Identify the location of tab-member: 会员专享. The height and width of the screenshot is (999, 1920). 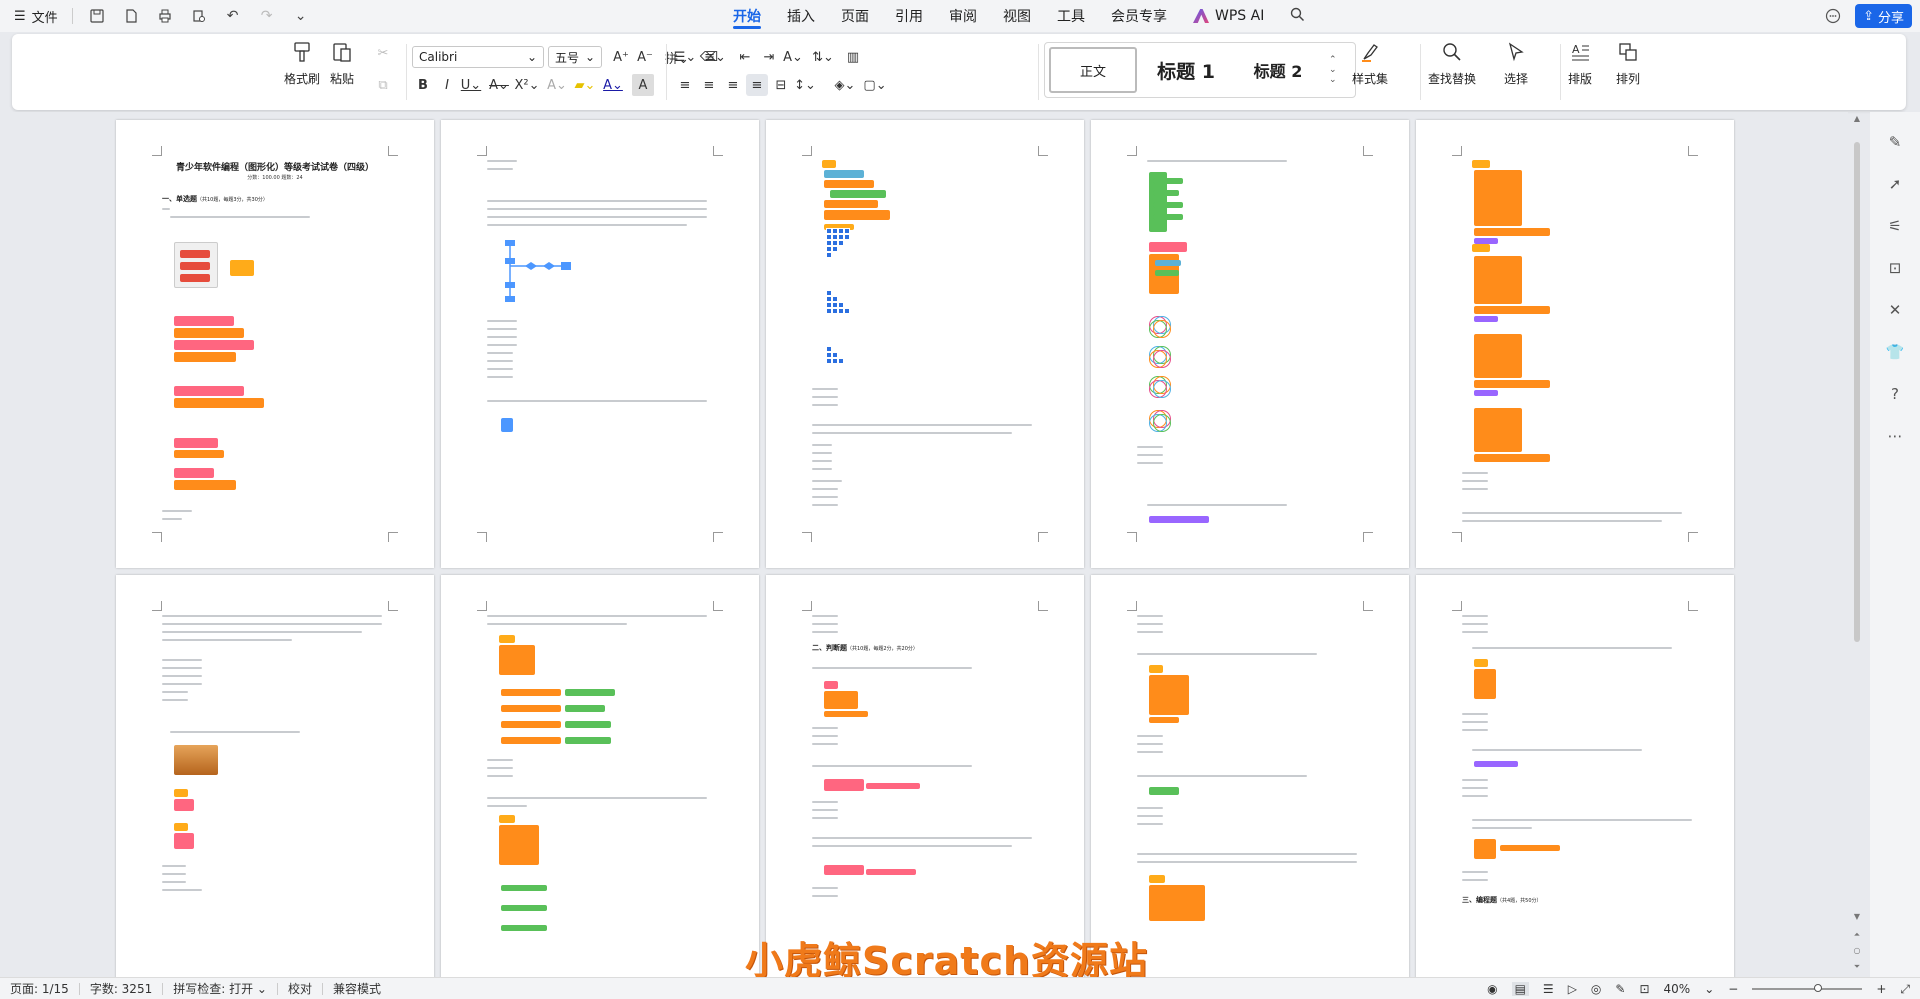
(1139, 16).